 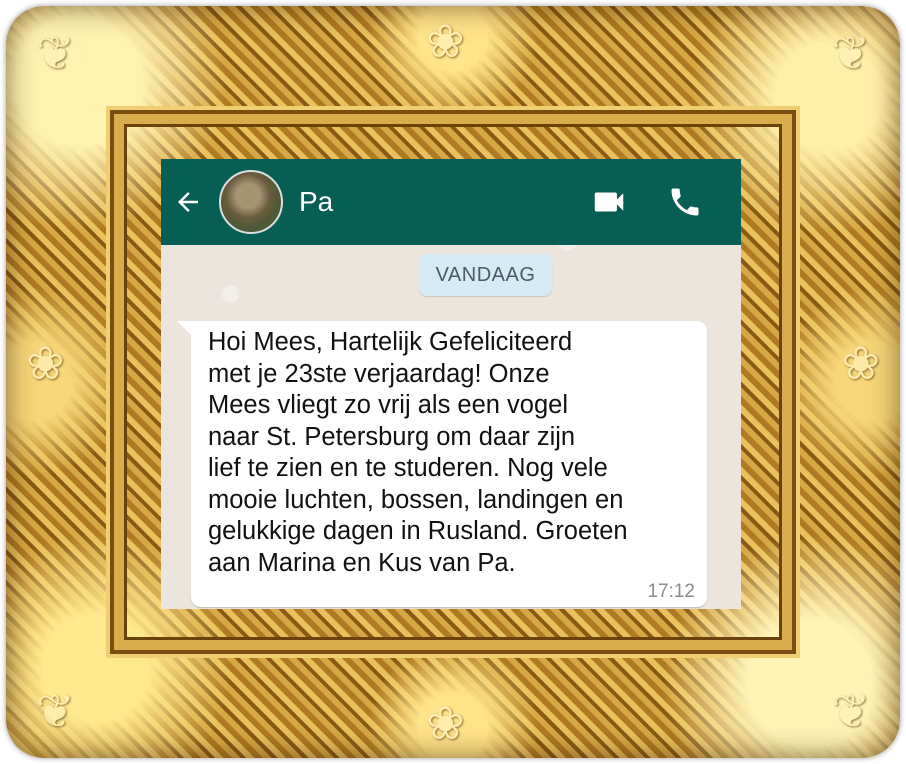 I want to click on voice-call-button, so click(x=685, y=202).